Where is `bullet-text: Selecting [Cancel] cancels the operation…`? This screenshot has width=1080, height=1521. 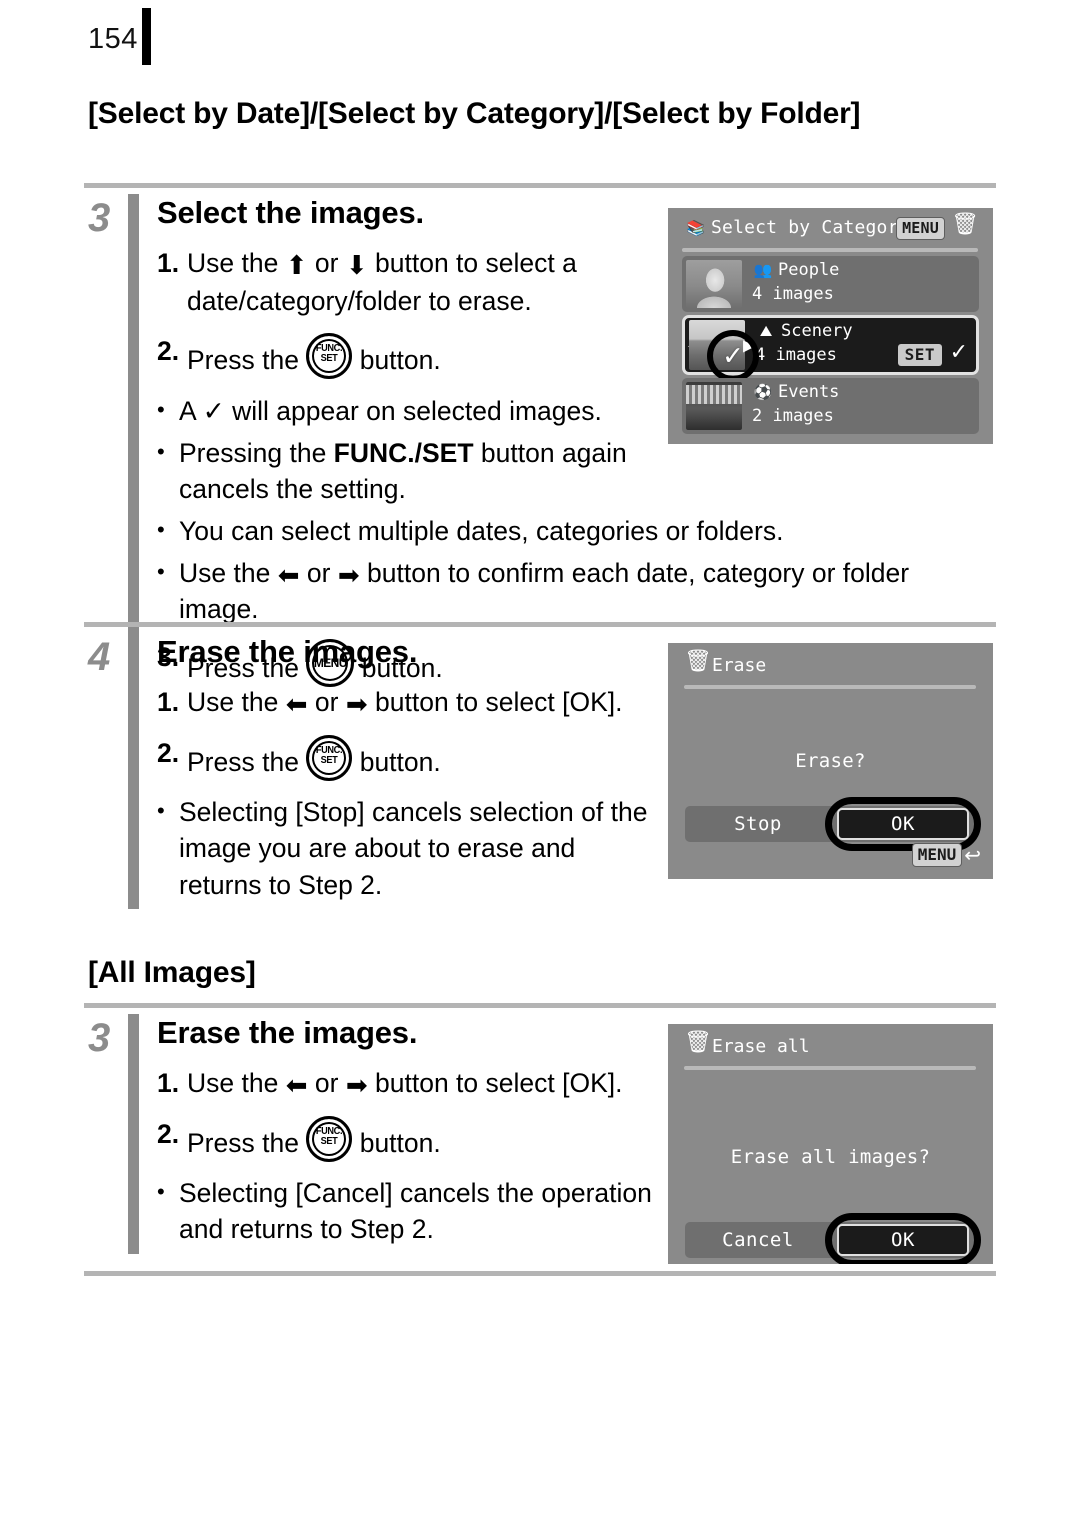 bullet-text: Selecting [Cancel] cancels the operation… is located at coordinates (415, 1211).